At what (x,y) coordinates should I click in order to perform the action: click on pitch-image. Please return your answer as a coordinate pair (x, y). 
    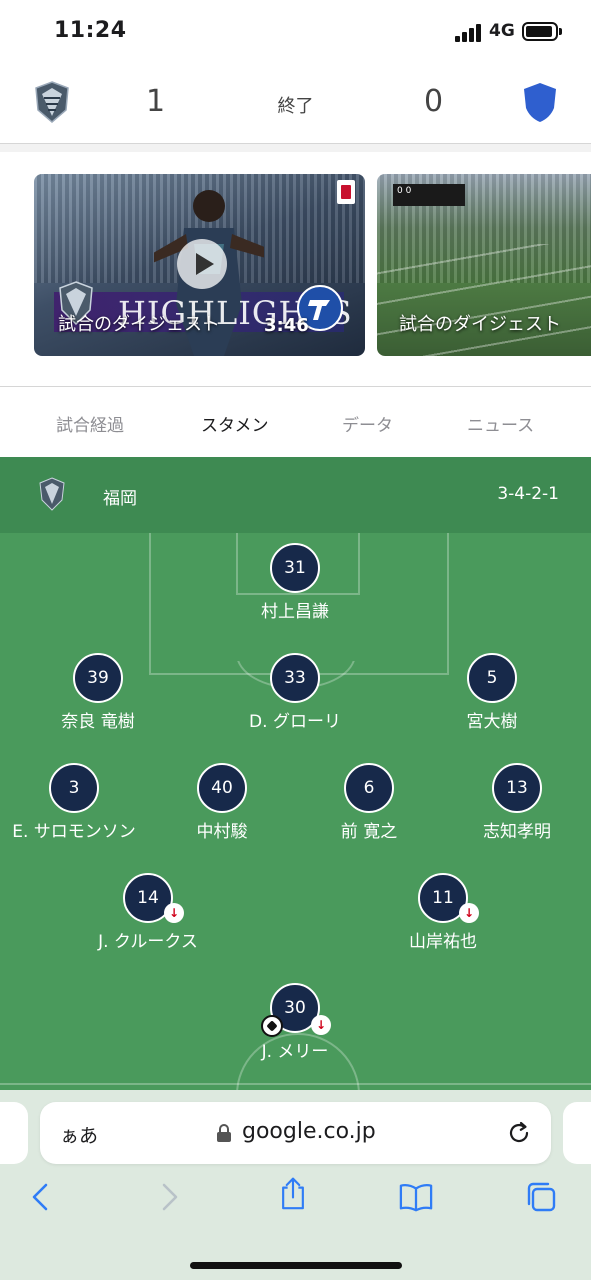
    Looking at the image, I should click on (484, 300).